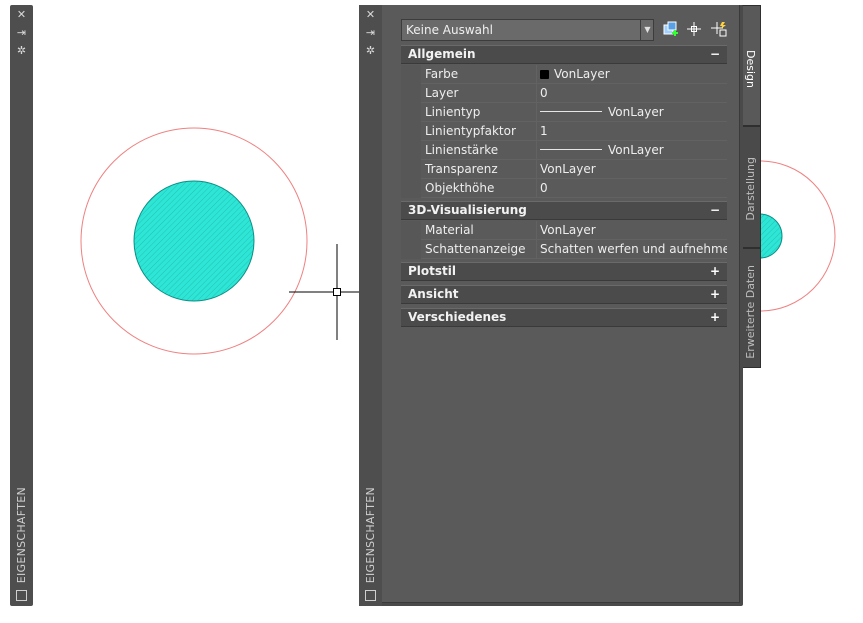 The height and width of the screenshot is (623, 863). Describe the element at coordinates (479, 112) in the screenshot. I see `property-name: Linientyp` at that location.